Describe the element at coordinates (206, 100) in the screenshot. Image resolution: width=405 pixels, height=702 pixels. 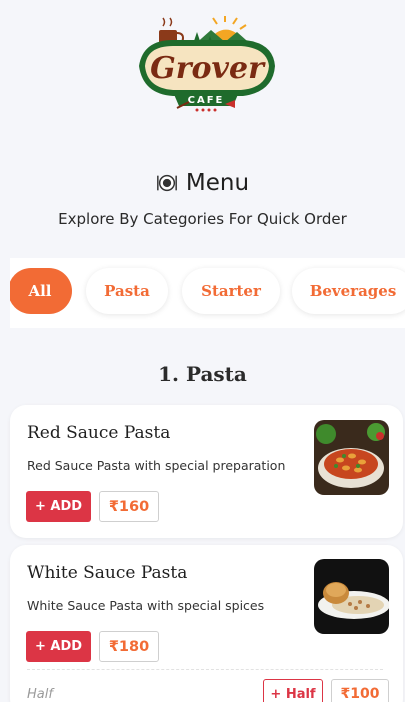
I see `svg-text: CAFE` at that location.